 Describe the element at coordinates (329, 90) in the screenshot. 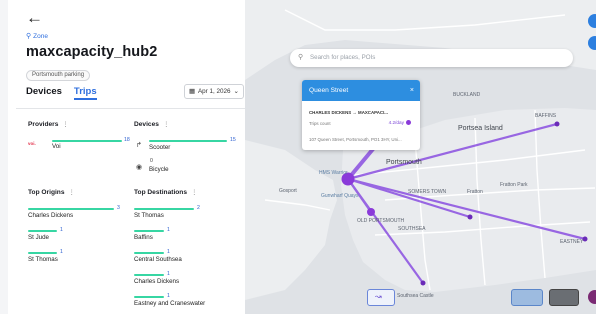

I see `popup-title: Queen Street` at that location.